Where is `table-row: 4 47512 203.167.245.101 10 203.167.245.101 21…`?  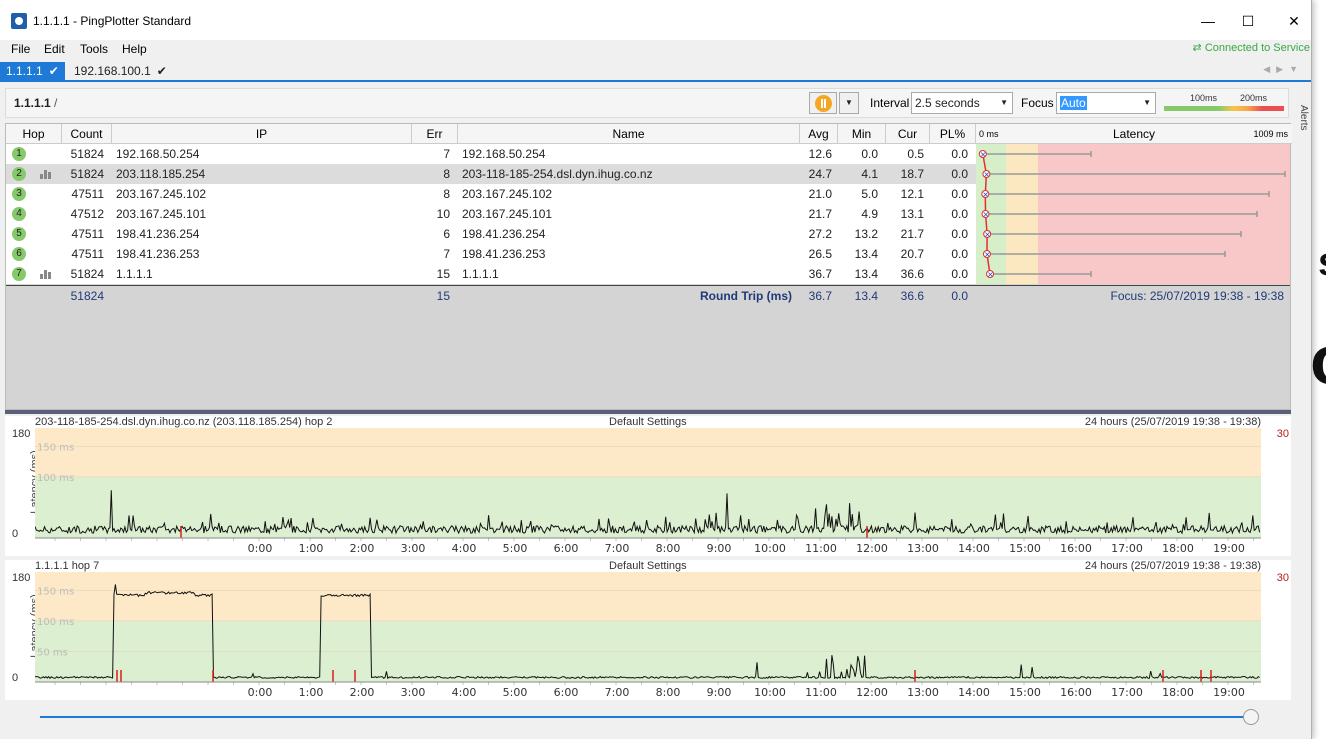 table-row: 4 47512 203.167.245.101 10 203.167.245.101 21… is located at coordinates (491, 214).